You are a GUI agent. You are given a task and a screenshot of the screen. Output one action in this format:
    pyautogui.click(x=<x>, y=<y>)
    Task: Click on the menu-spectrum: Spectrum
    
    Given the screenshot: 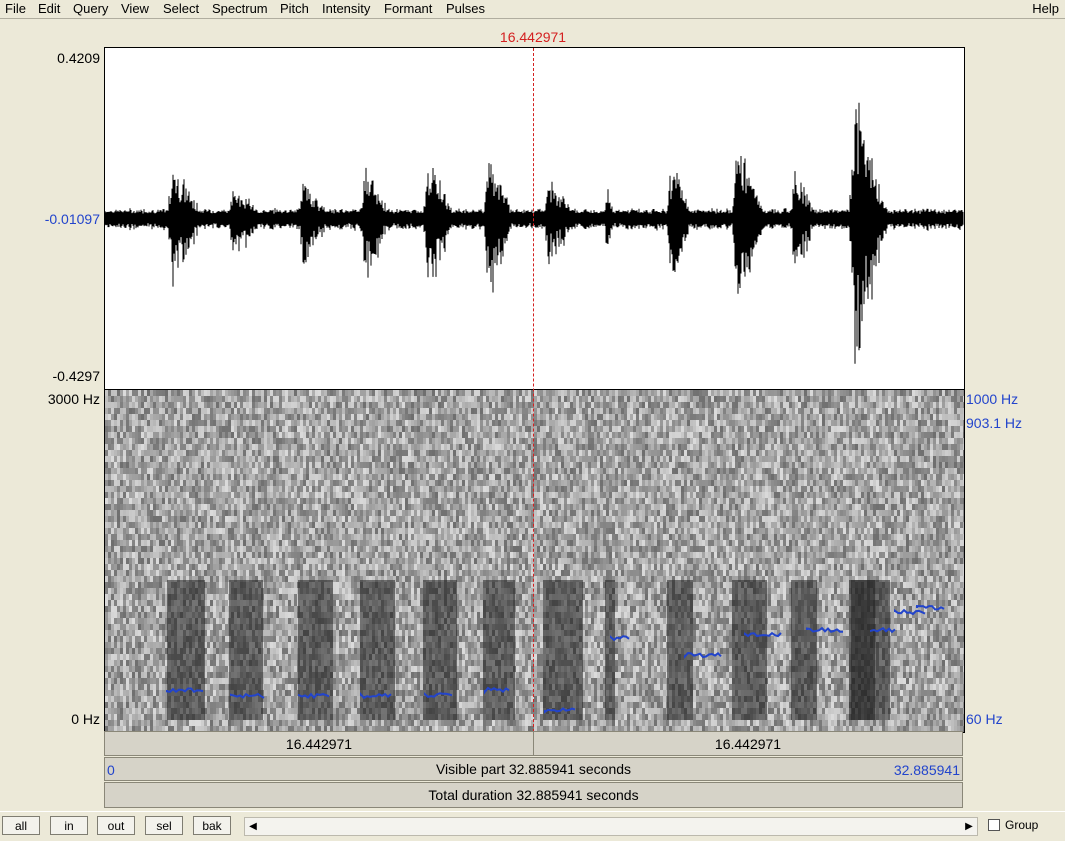 What is the action you would take?
    pyautogui.click(x=240, y=8)
    